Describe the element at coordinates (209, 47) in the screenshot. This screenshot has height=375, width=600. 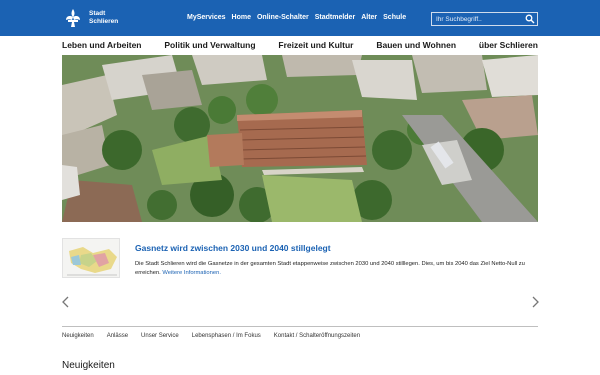
I see `mainnav-politik-und-verwaltung: Politik und Verwaltung` at that location.